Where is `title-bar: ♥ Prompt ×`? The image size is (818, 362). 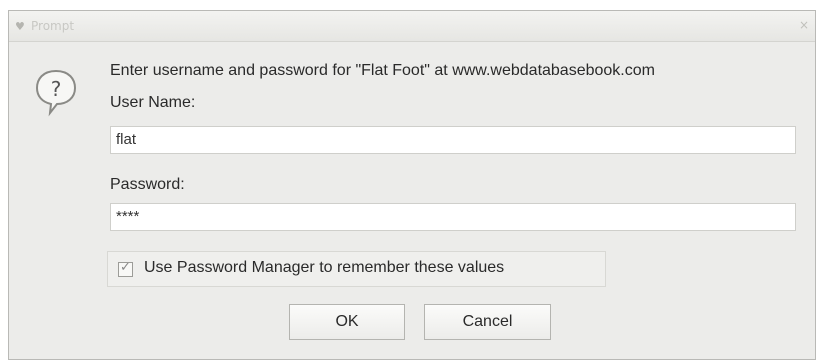
title-bar: ♥ Prompt × is located at coordinates (412, 26).